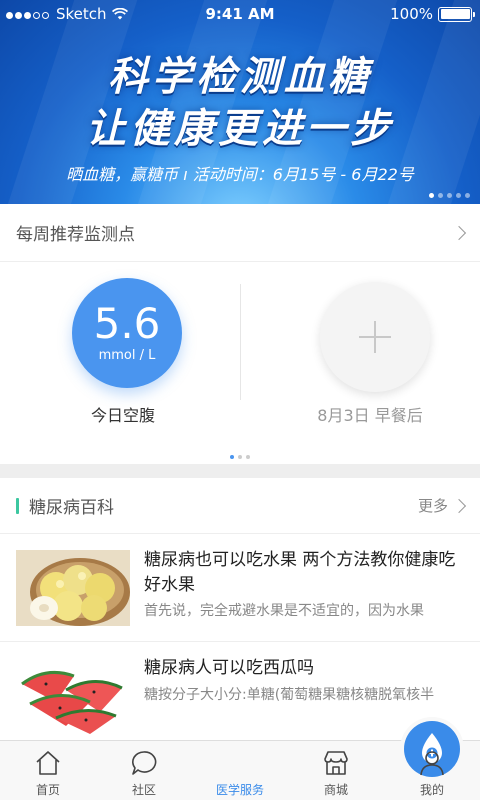  What do you see at coordinates (73, 696) in the screenshot?
I see `watermelon-image` at bounding box center [73, 696].